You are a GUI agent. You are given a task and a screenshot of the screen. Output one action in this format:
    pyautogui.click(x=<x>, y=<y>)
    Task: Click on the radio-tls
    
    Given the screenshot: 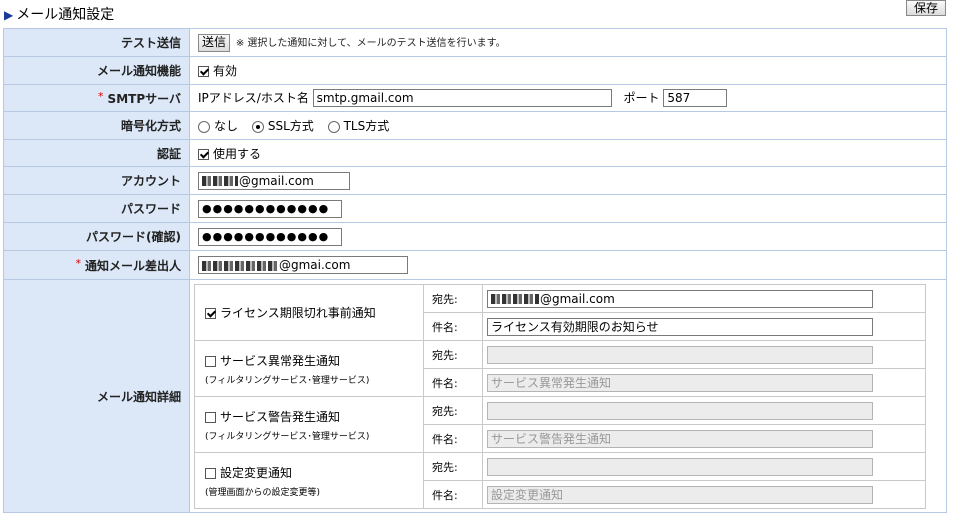 What is the action you would take?
    pyautogui.click(x=333, y=126)
    